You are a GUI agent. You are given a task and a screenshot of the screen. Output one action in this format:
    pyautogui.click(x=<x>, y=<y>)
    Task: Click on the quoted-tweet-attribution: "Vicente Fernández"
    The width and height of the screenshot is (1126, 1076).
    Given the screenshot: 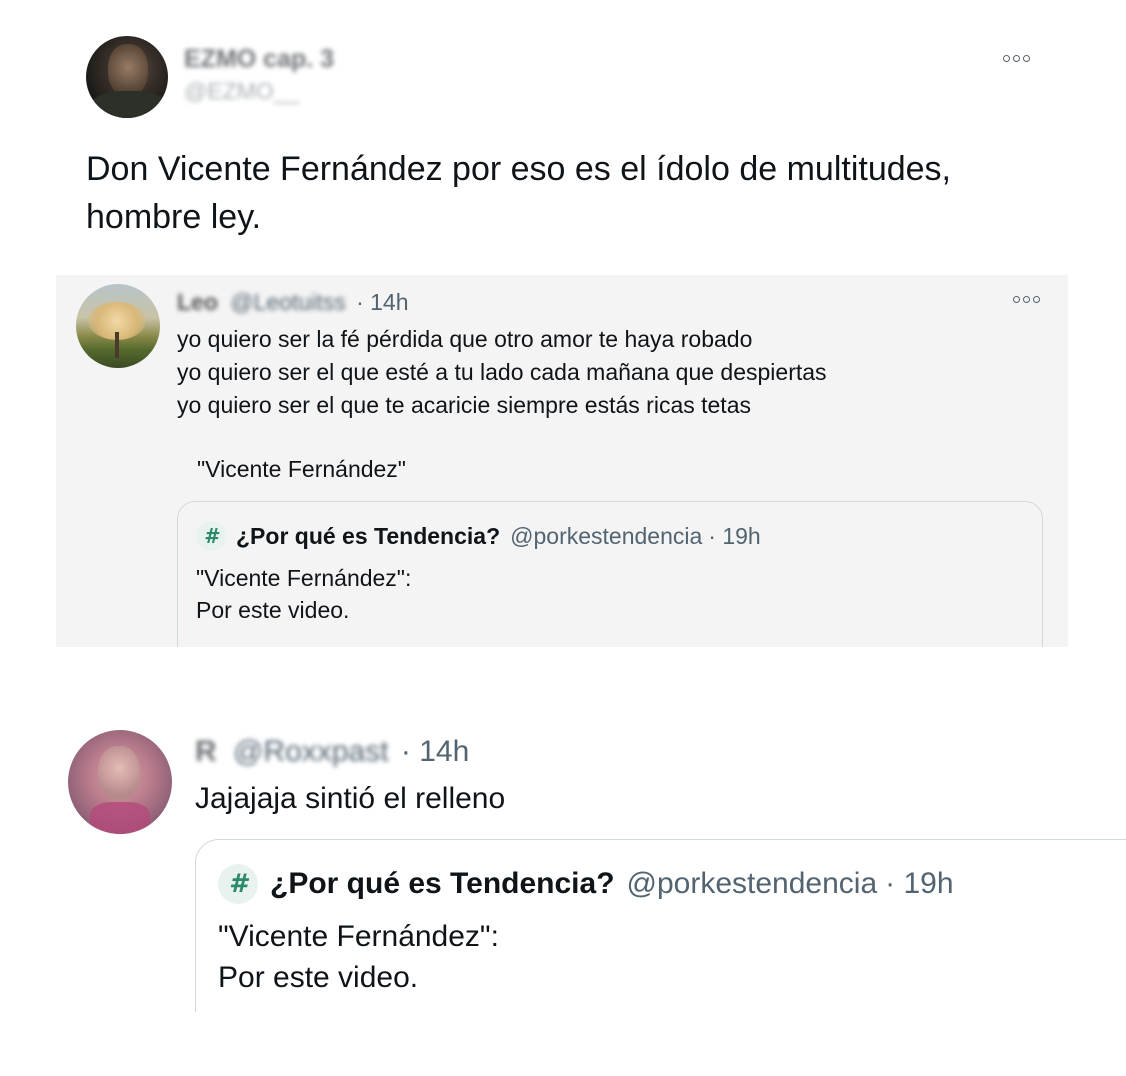 What is the action you would take?
    pyautogui.click(x=301, y=469)
    